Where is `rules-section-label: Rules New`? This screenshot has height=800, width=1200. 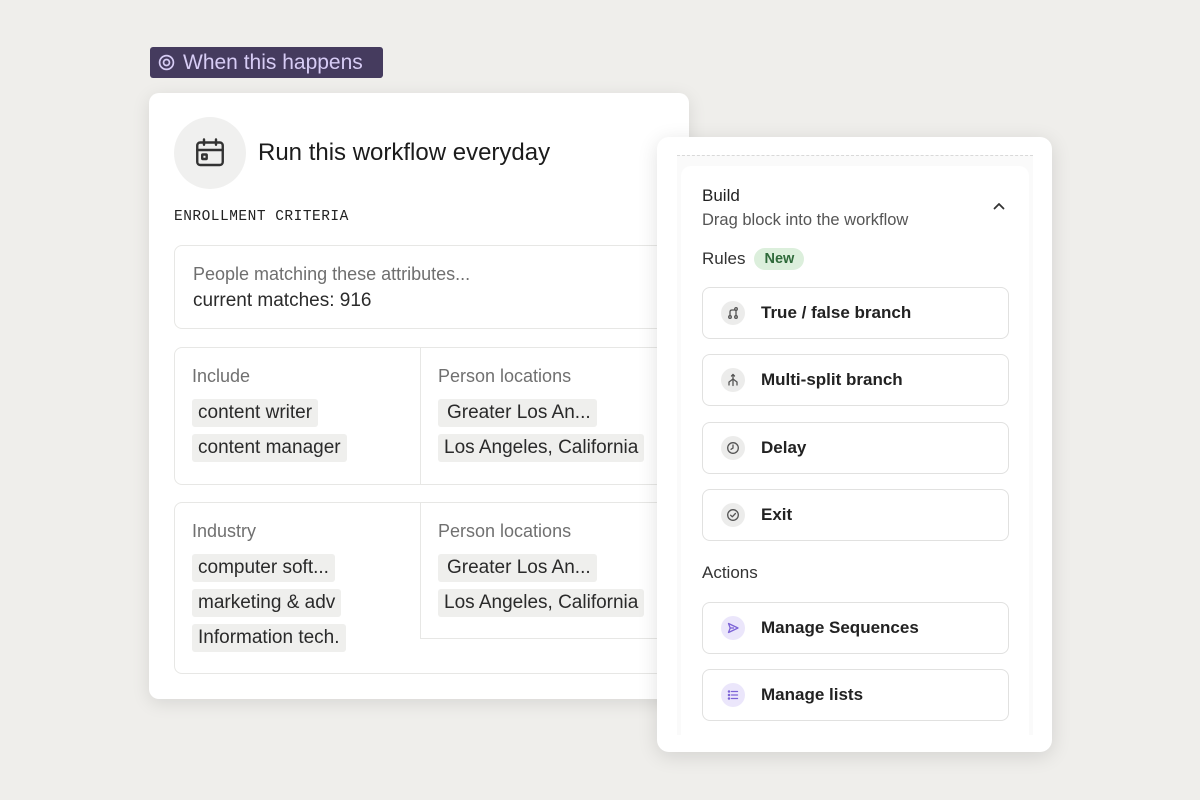
rules-section-label: Rules New is located at coordinates (753, 259).